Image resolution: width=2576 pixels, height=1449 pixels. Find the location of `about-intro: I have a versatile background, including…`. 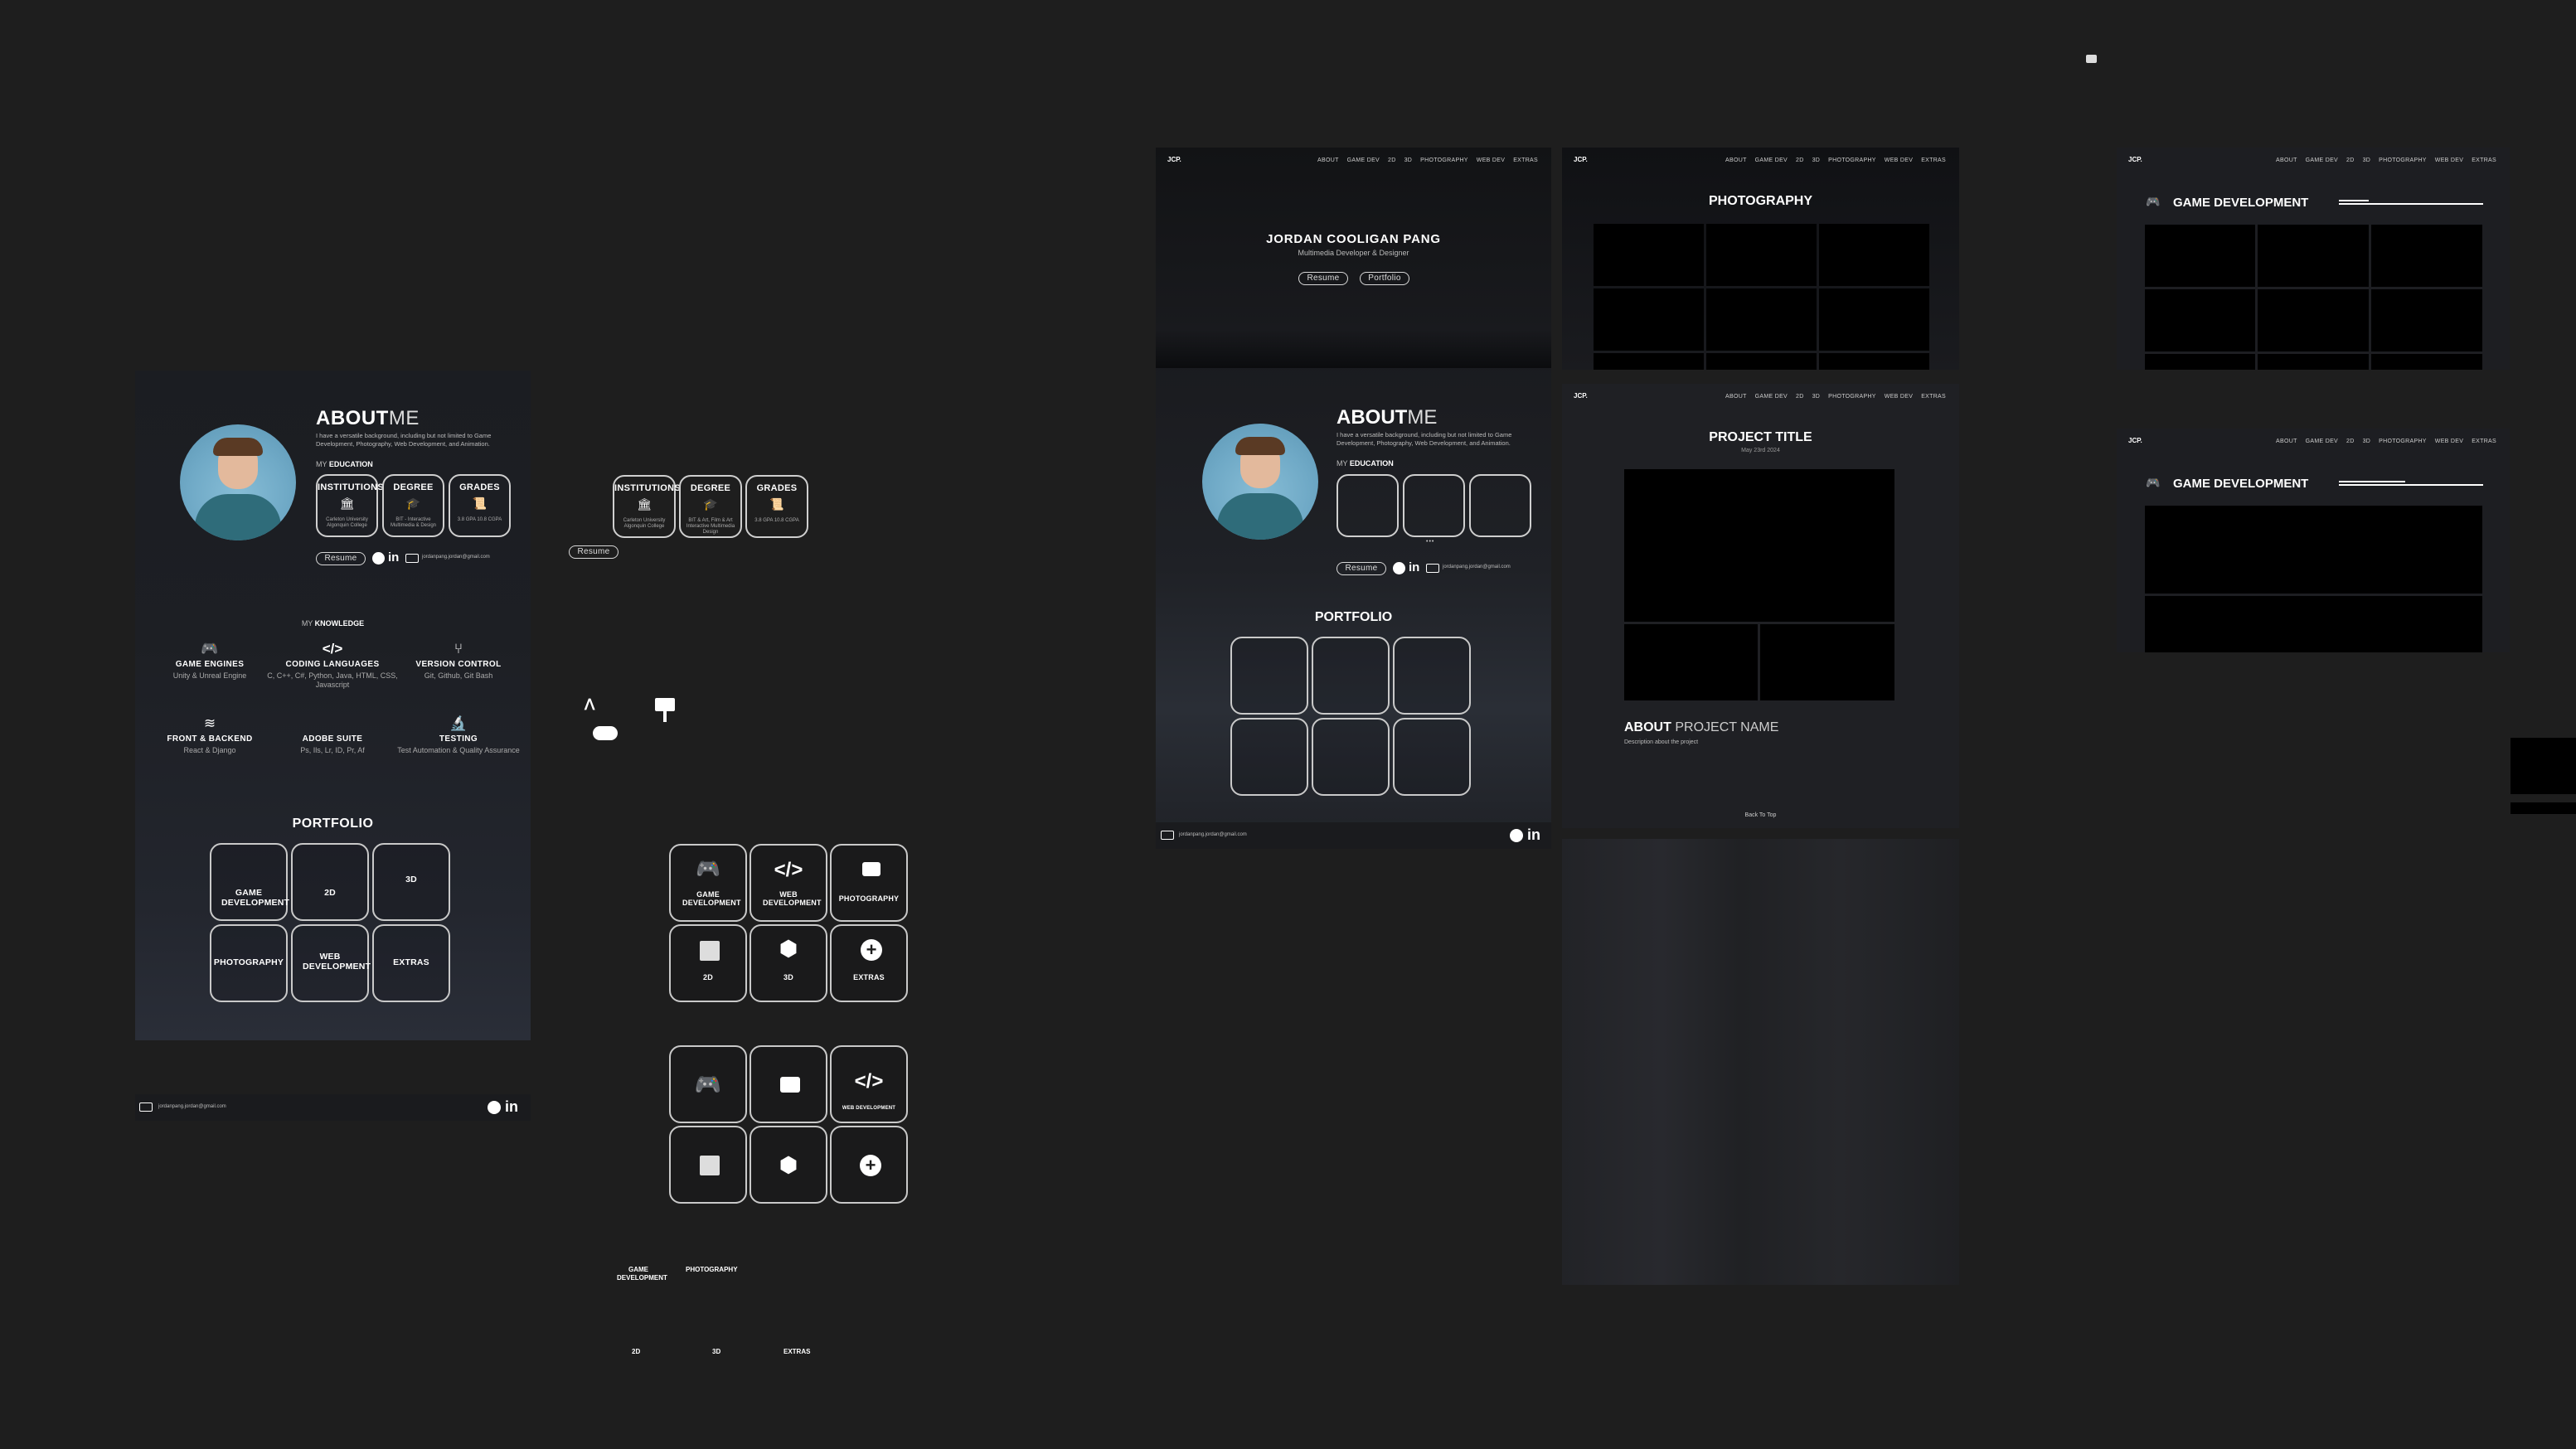

about-intro: I have a versatile background, including… is located at coordinates (1424, 439).